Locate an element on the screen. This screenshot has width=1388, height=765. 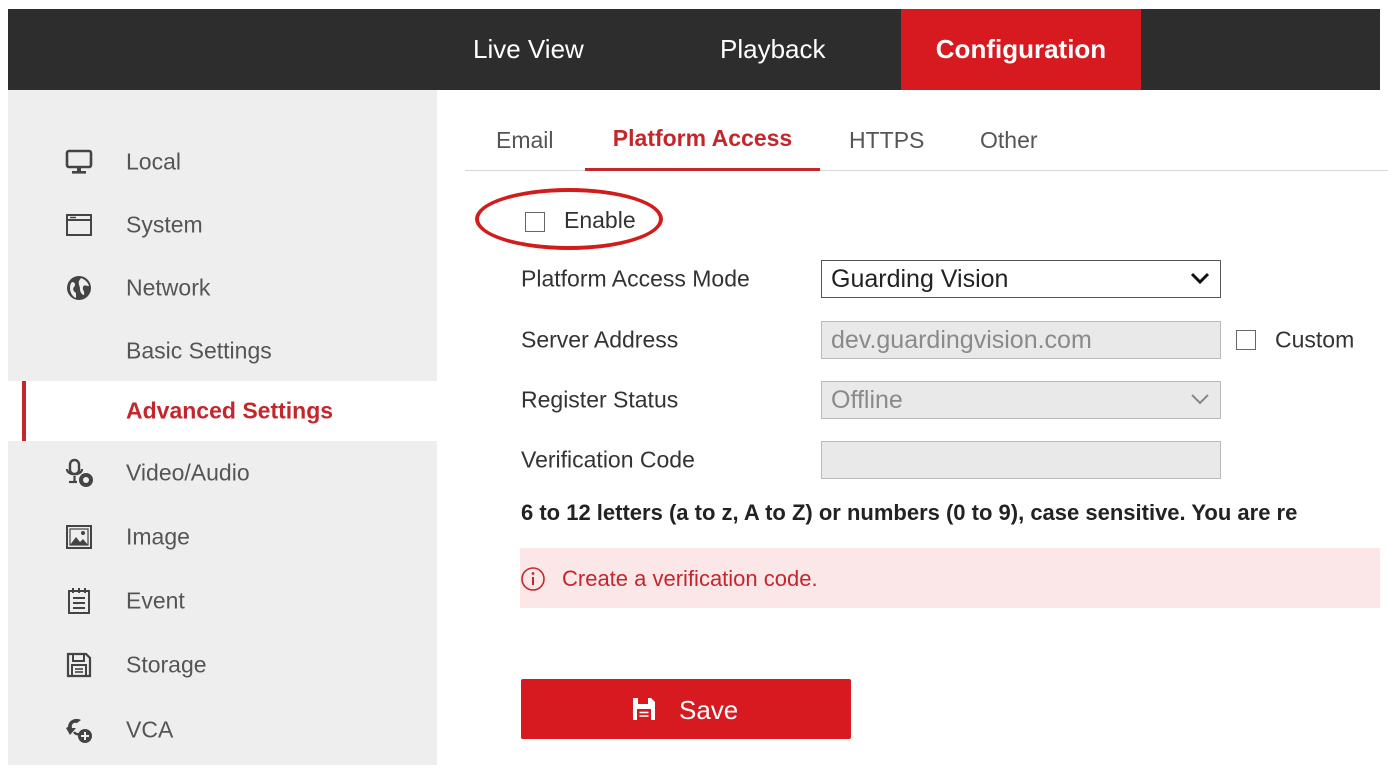
register-status-value: Offline is located at coordinates (867, 400).